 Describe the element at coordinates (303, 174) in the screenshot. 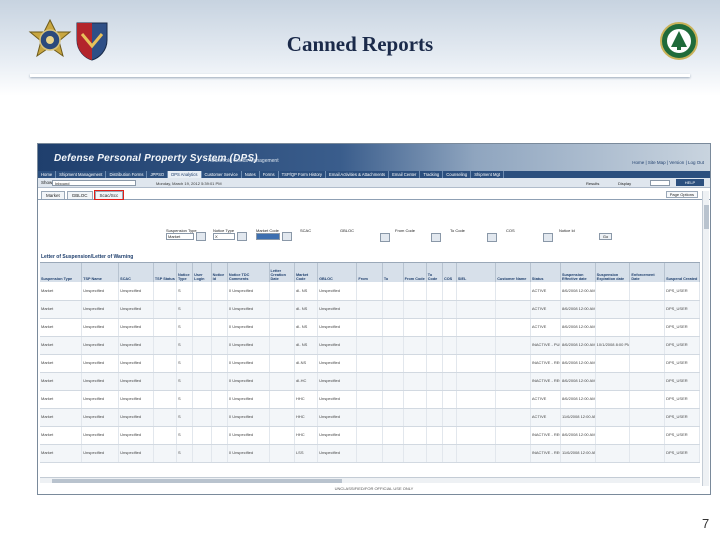

I see `nav-item: TSP/QP Form History` at that location.